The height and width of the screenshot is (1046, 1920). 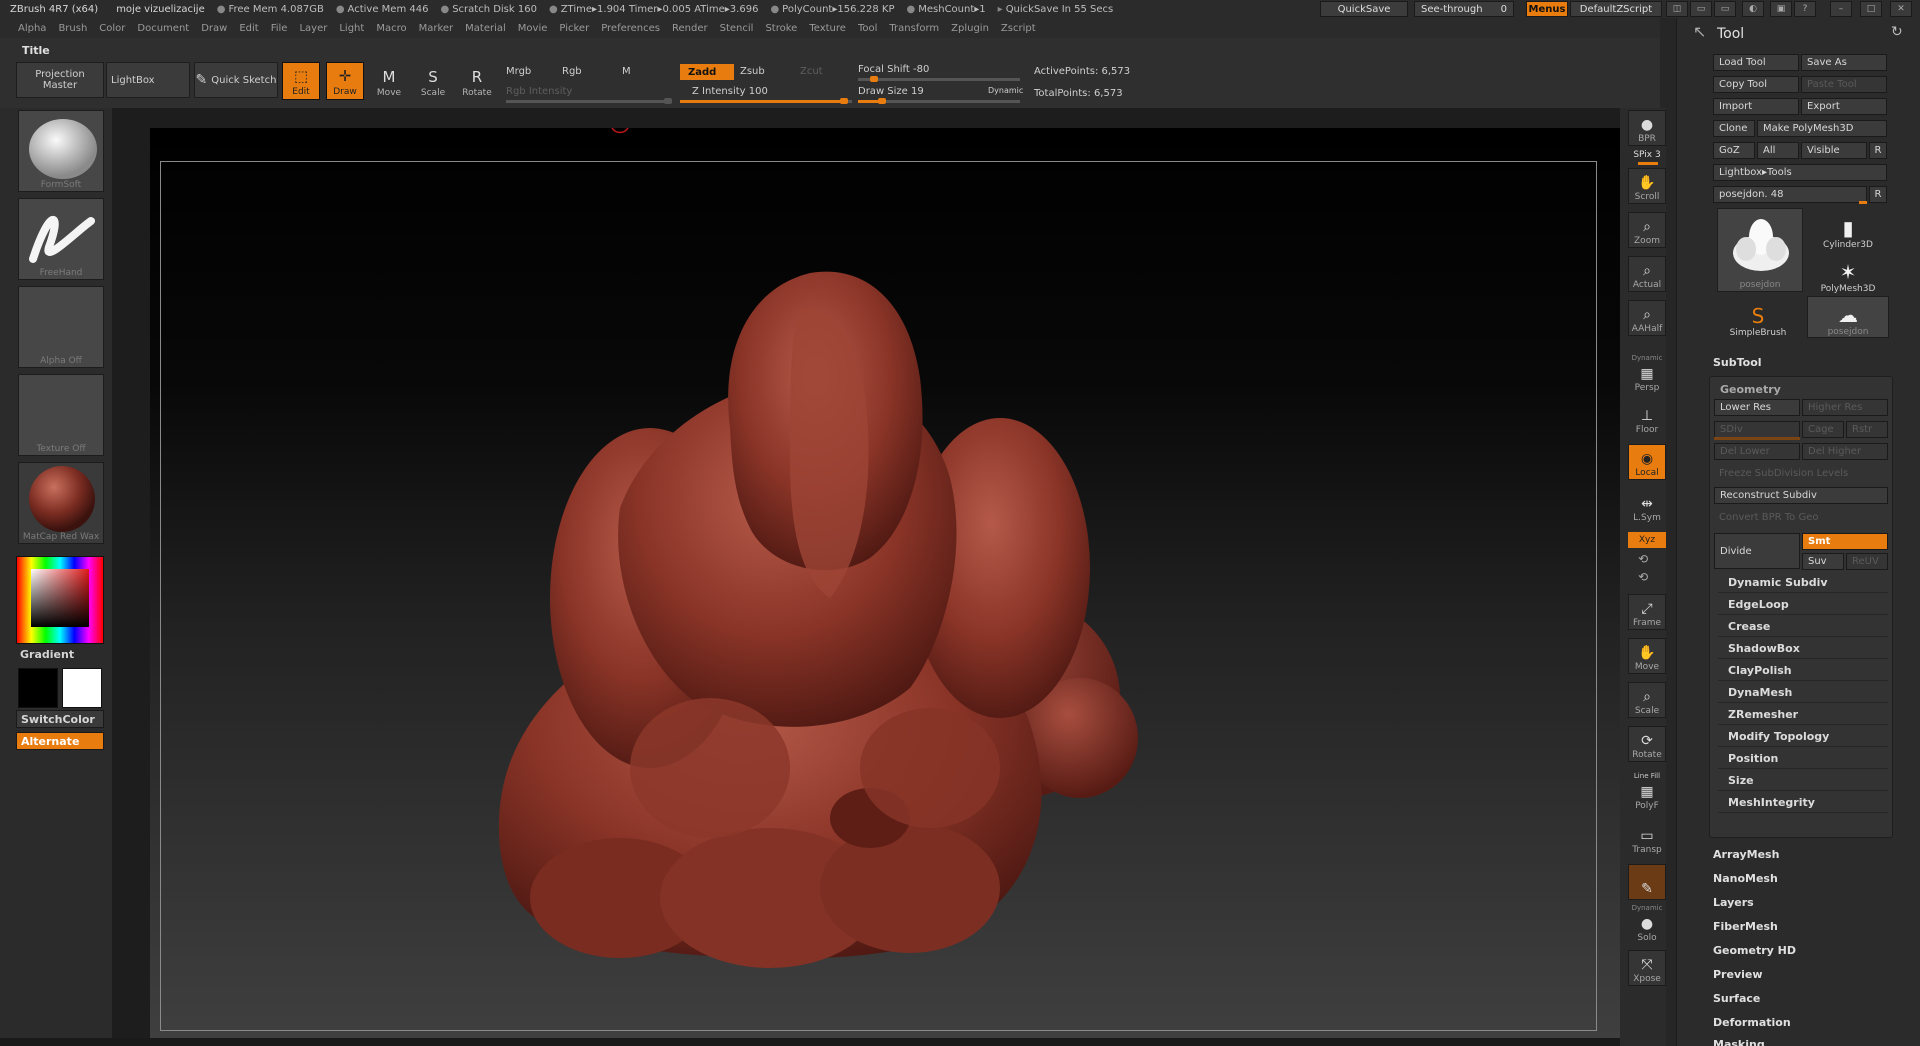 I want to click on arraymesh-section: ArrayMesh, so click(x=1746, y=854).